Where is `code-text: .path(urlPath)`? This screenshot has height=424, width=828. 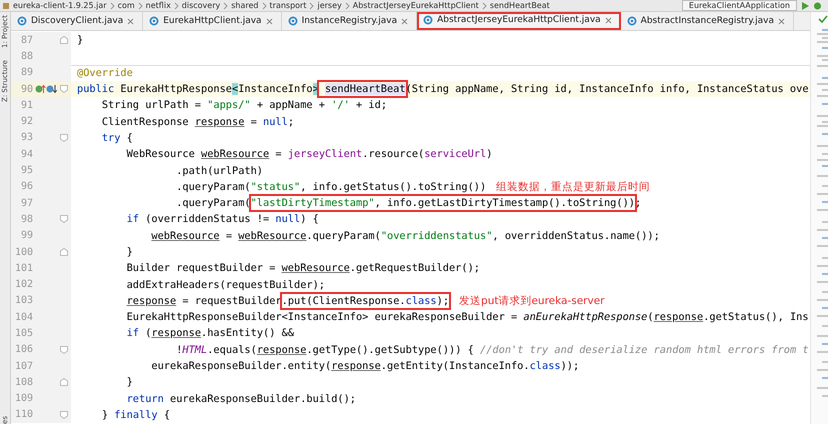 code-text: .path(urlPath) is located at coordinates (219, 171).